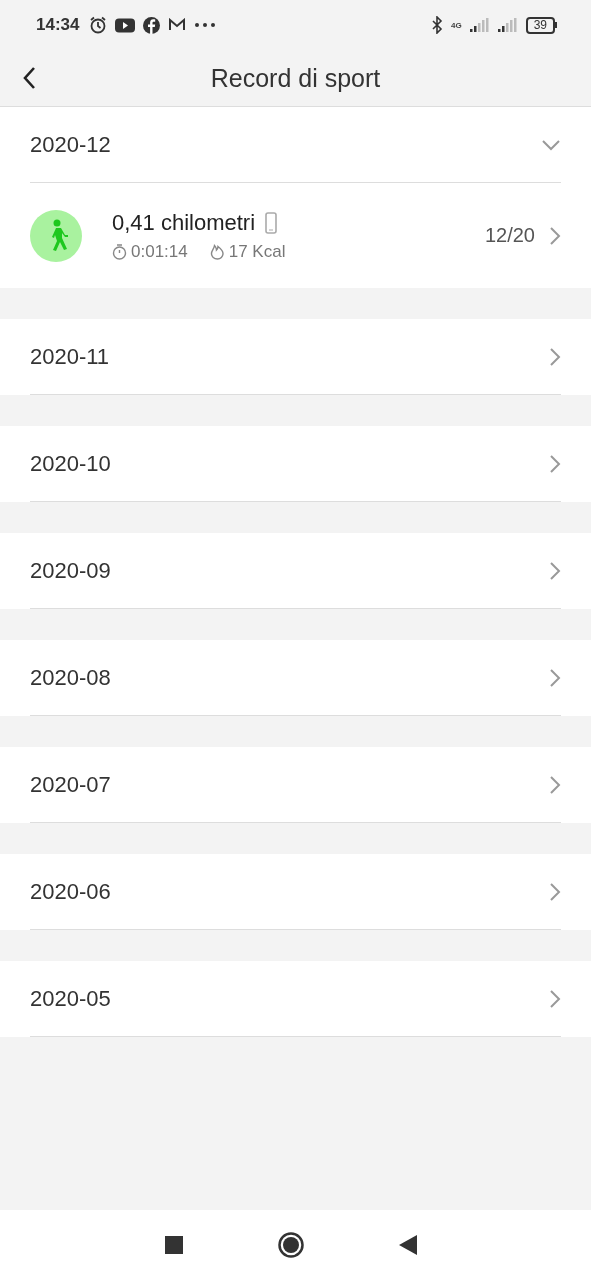 The width and height of the screenshot is (591, 1280). I want to click on page-title: Record di sport, so click(295, 77).